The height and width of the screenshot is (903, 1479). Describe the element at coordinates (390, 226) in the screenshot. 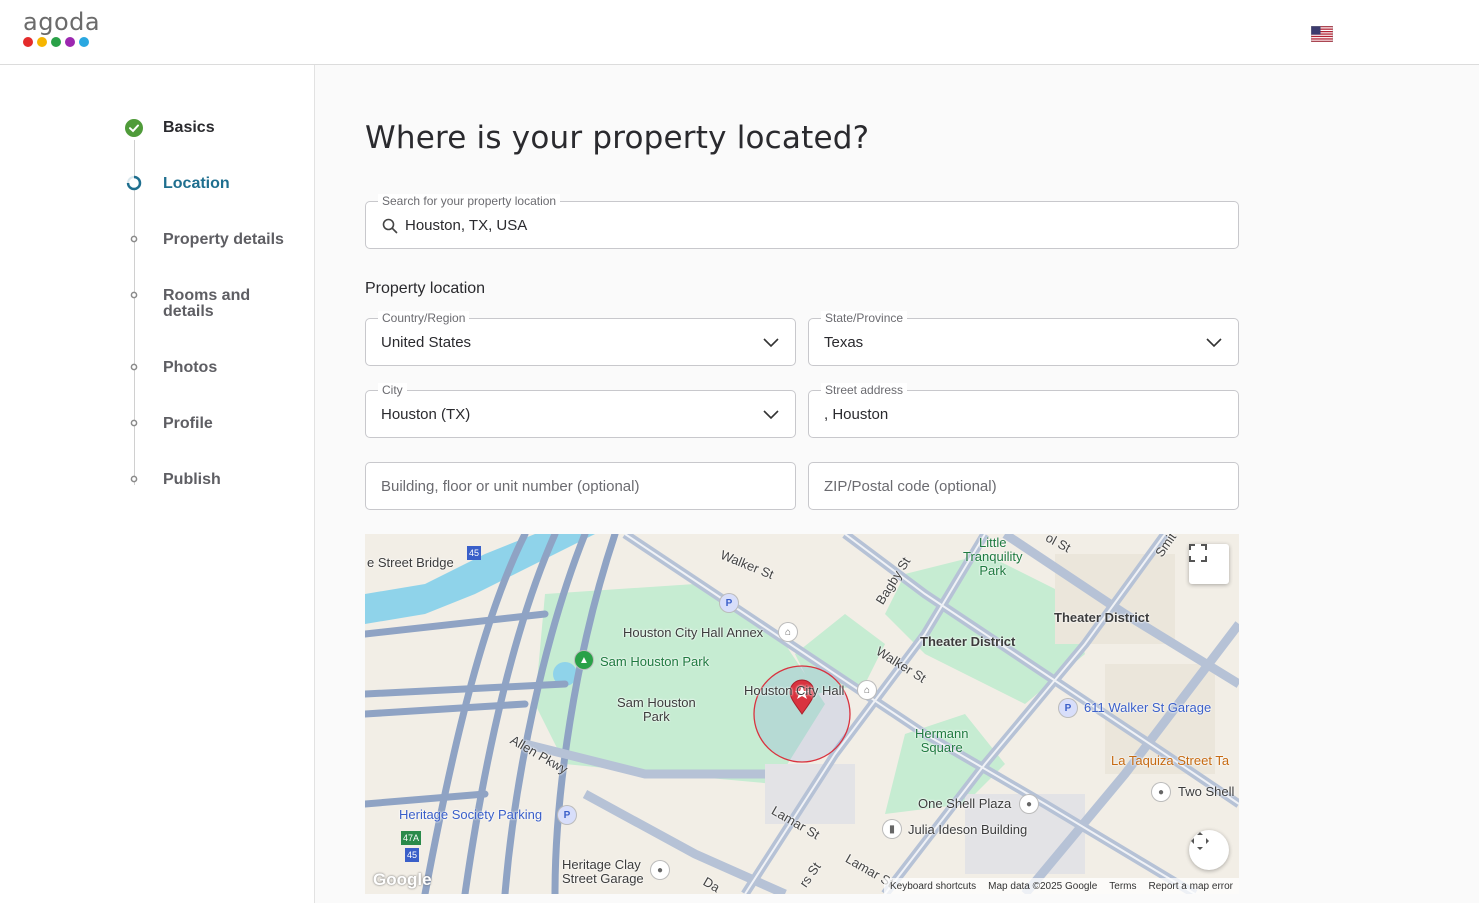

I see `search-icon` at that location.